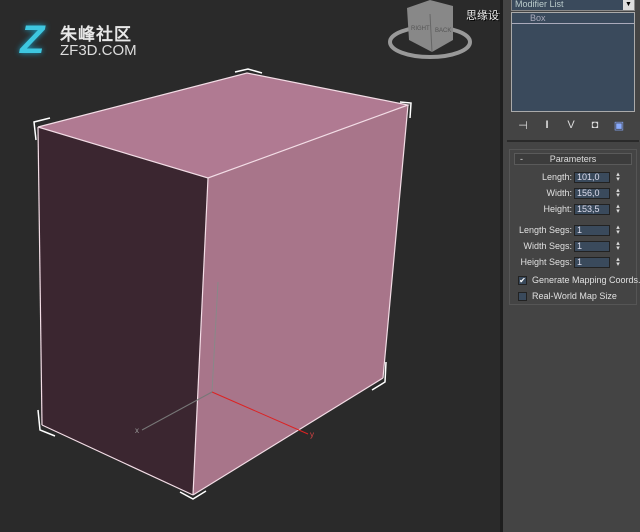  I want to click on length-segs-field: Length Segs: 1 ▴ ▾, so click(574, 230).